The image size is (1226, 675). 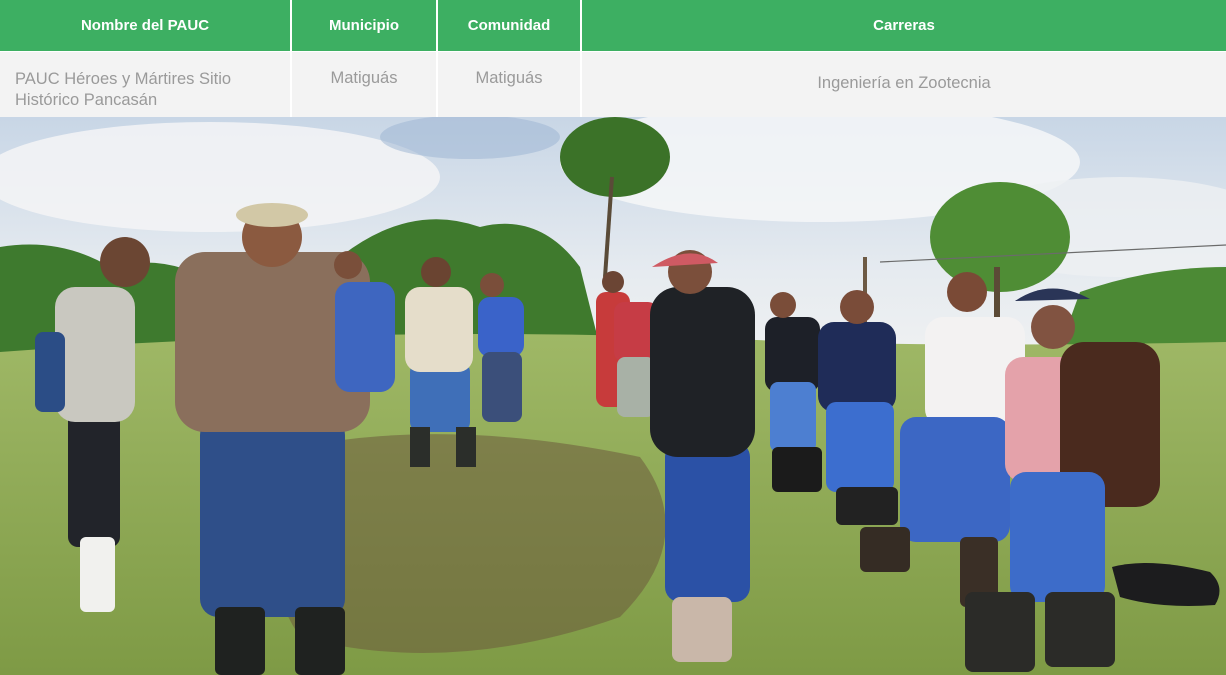 What do you see at coordinates (510, 26) in the screenshot?
I see `header-comunidad: Comunidad` at bounding box center [510, 26].